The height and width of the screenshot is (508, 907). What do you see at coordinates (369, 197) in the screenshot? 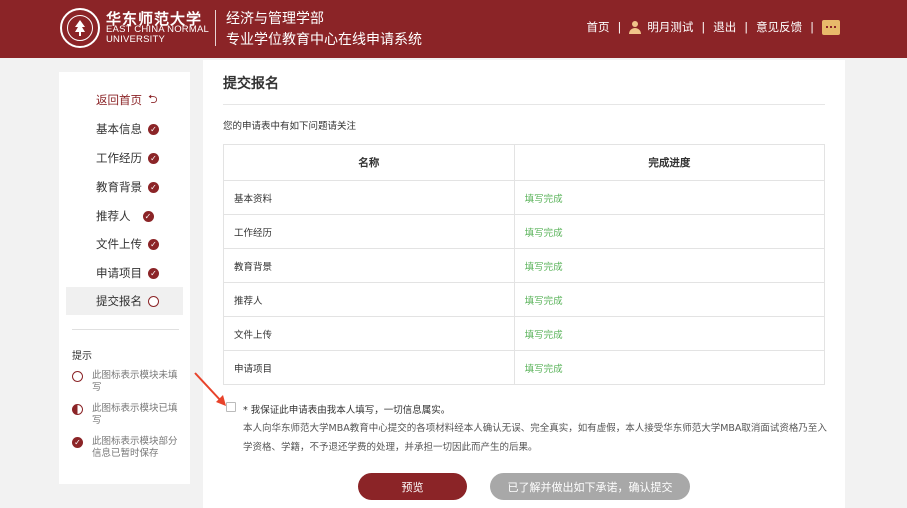
I see `row-name: 基本资料` at bounding box center [369, 197].